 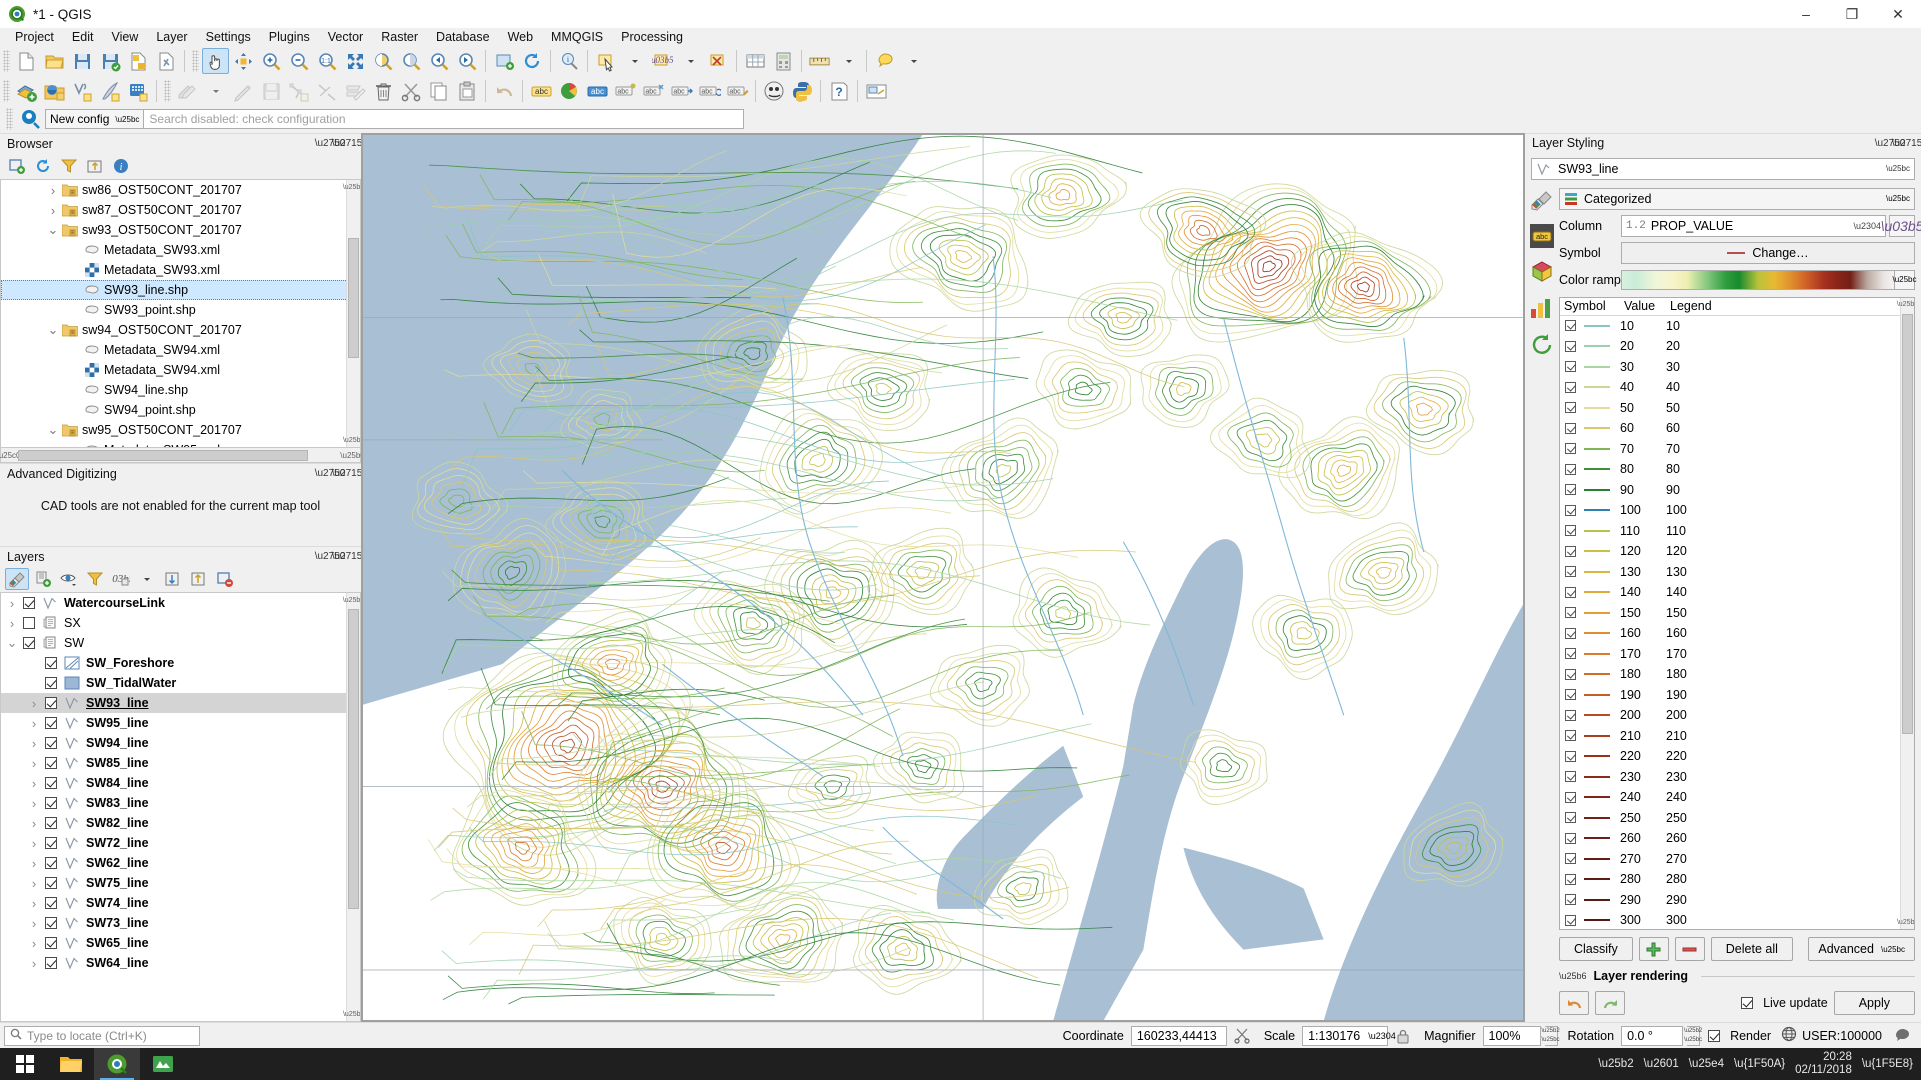 I want to click on rotation-spinner: \u25b2 \u25bc, so click(x=1693, y=1035).